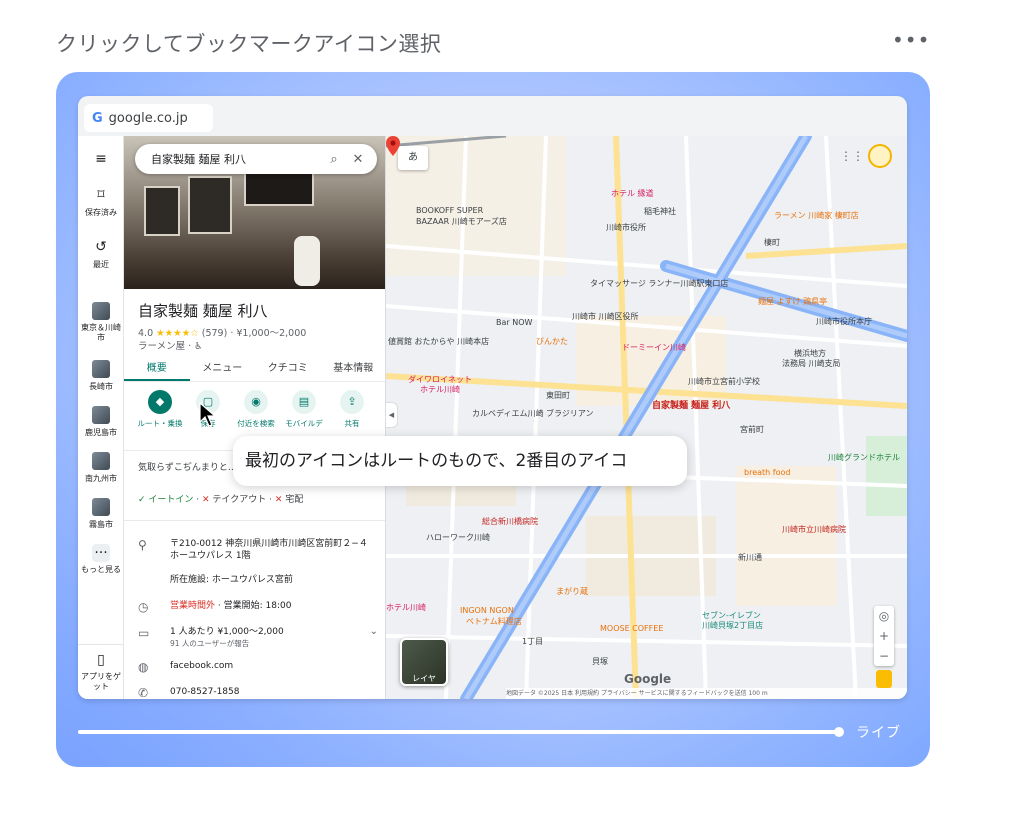 This screenshot has width=1024, height=814. Describe the element at coordinates (413, 158) in the screenshot. I see `language-button: あ` at that location.